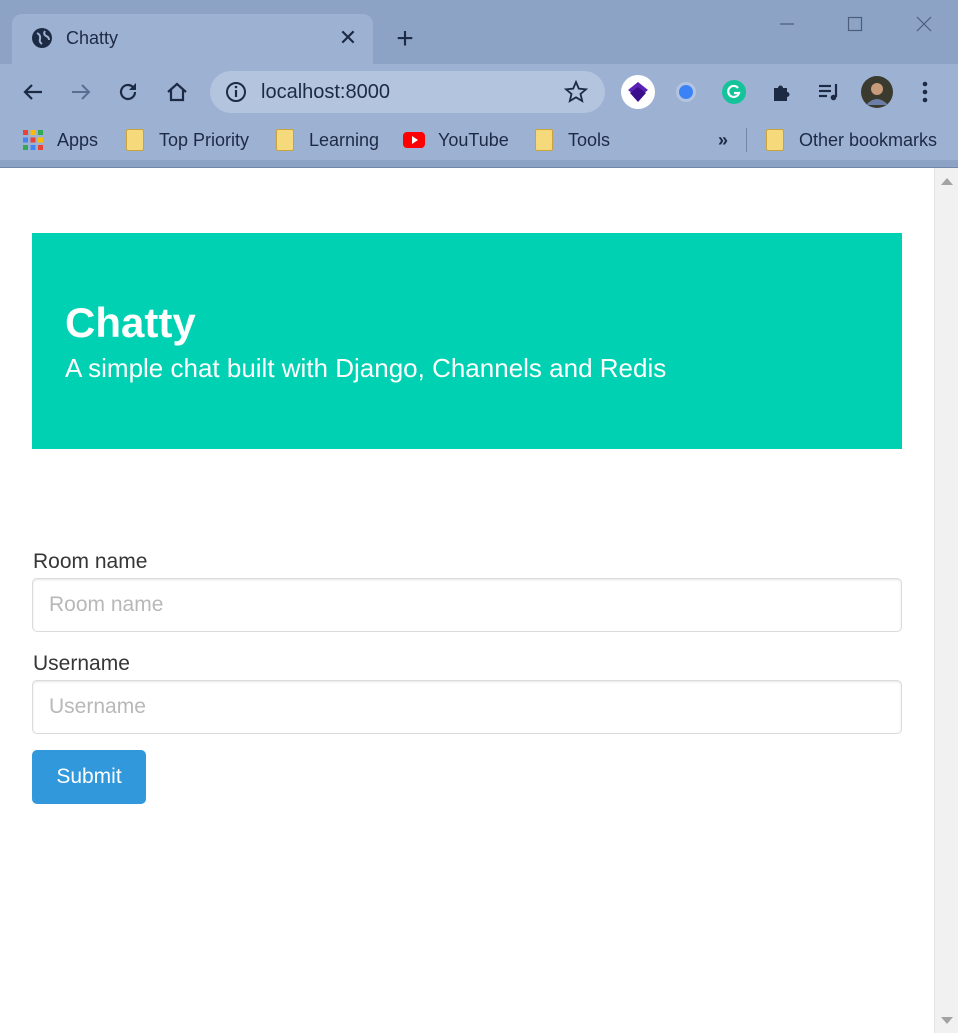  What do you see at coordinates (947, 1020) in the screenshot?
I see `scroll-down-icon` at bounding box center [947, 1020].